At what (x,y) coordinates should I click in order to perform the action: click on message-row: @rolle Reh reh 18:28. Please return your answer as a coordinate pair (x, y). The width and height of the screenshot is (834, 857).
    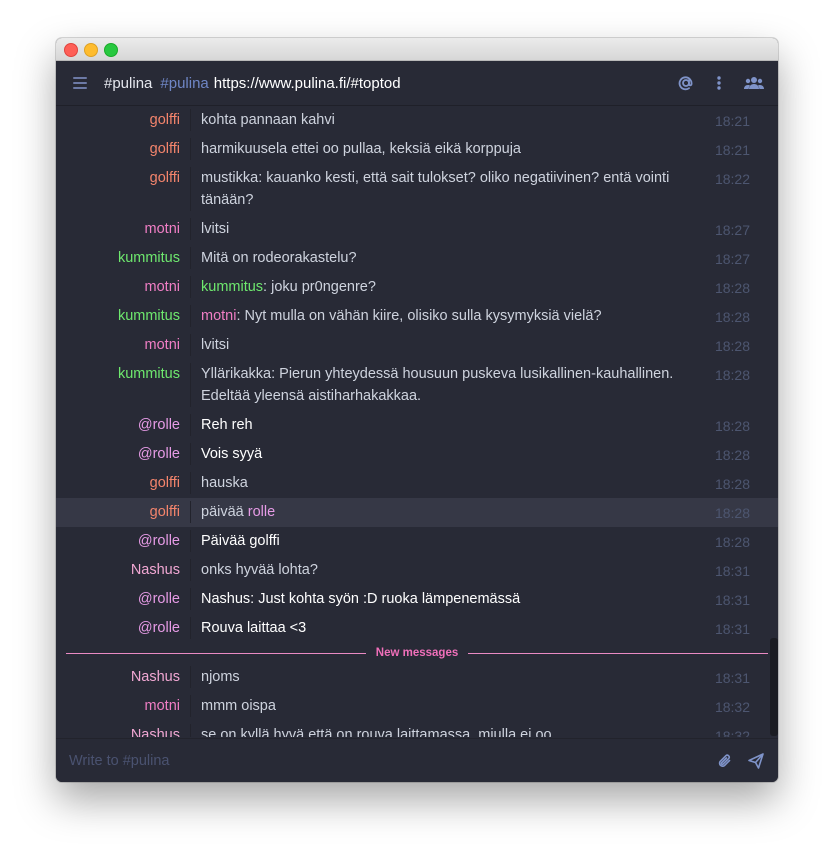
    Looking at the image, I should click on (417, 425).